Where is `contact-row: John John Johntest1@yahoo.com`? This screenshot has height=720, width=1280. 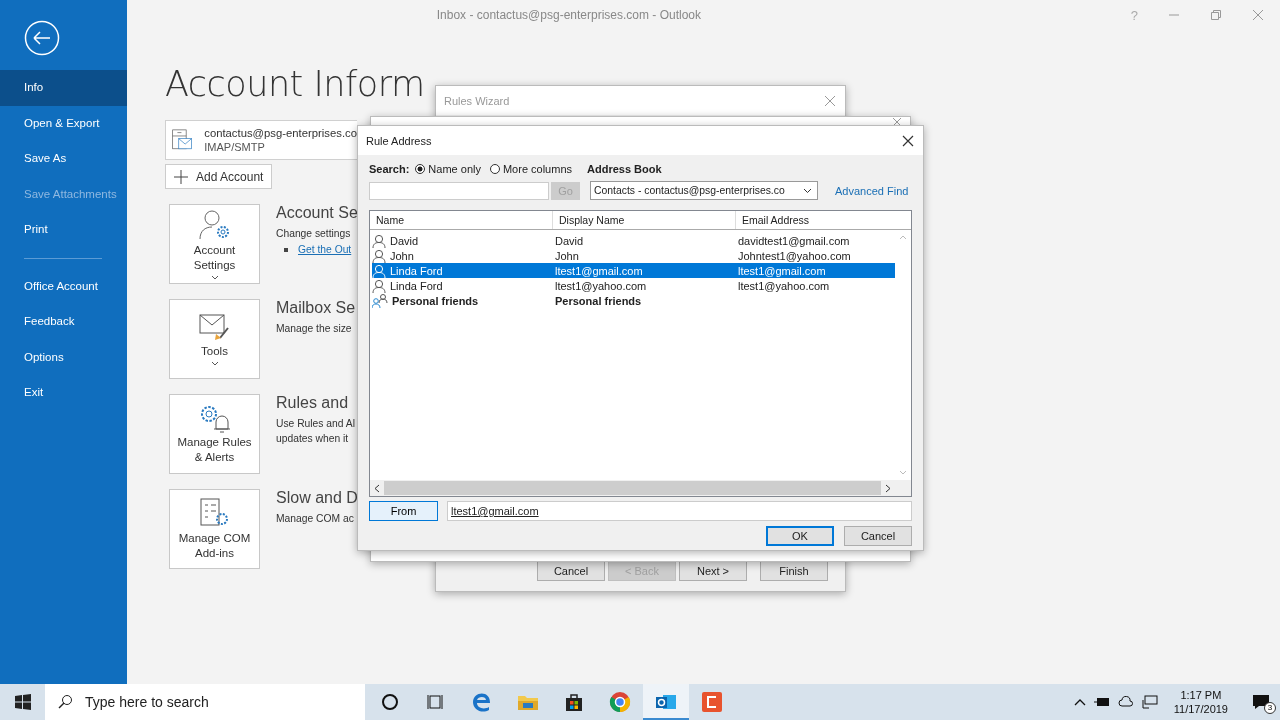
contact-row: John John Johntest1@yahoo.com is located at coordinates (633, 255).